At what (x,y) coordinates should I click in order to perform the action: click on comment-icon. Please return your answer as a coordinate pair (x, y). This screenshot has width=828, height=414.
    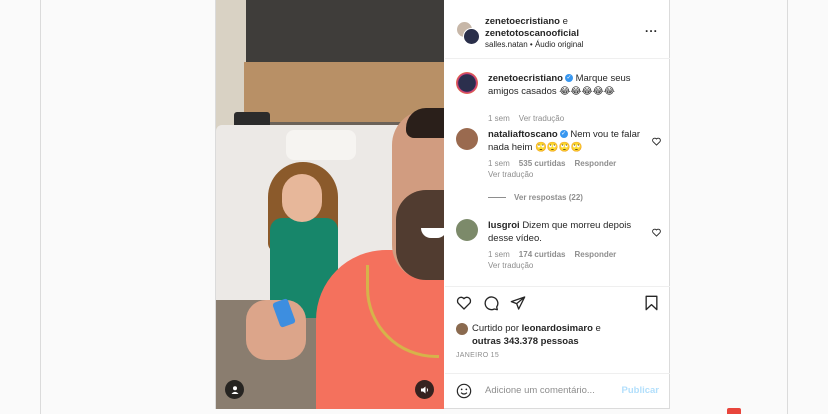
    Looking at the image, I should click on (491, 303).